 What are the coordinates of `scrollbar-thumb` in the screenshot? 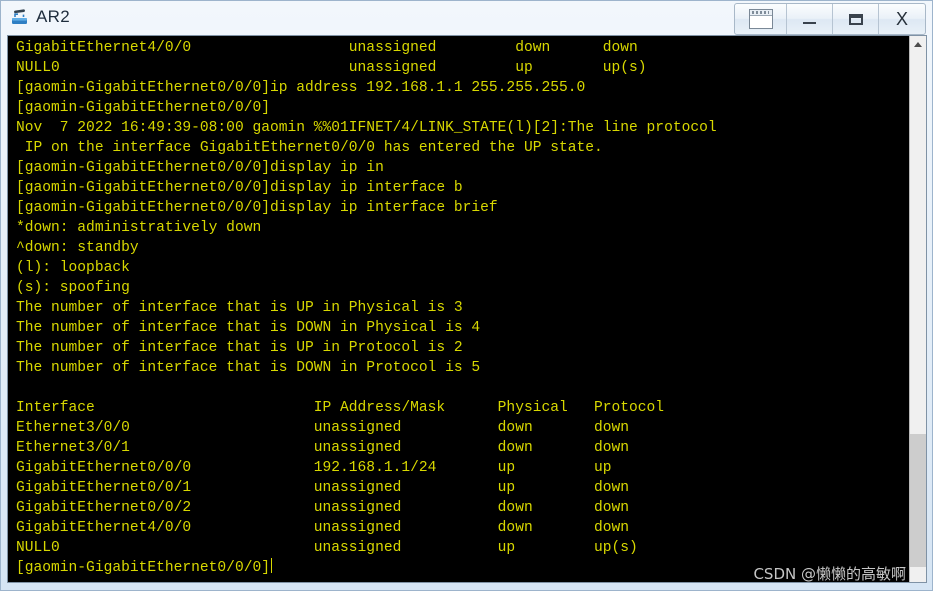 It's located at (918, 500).